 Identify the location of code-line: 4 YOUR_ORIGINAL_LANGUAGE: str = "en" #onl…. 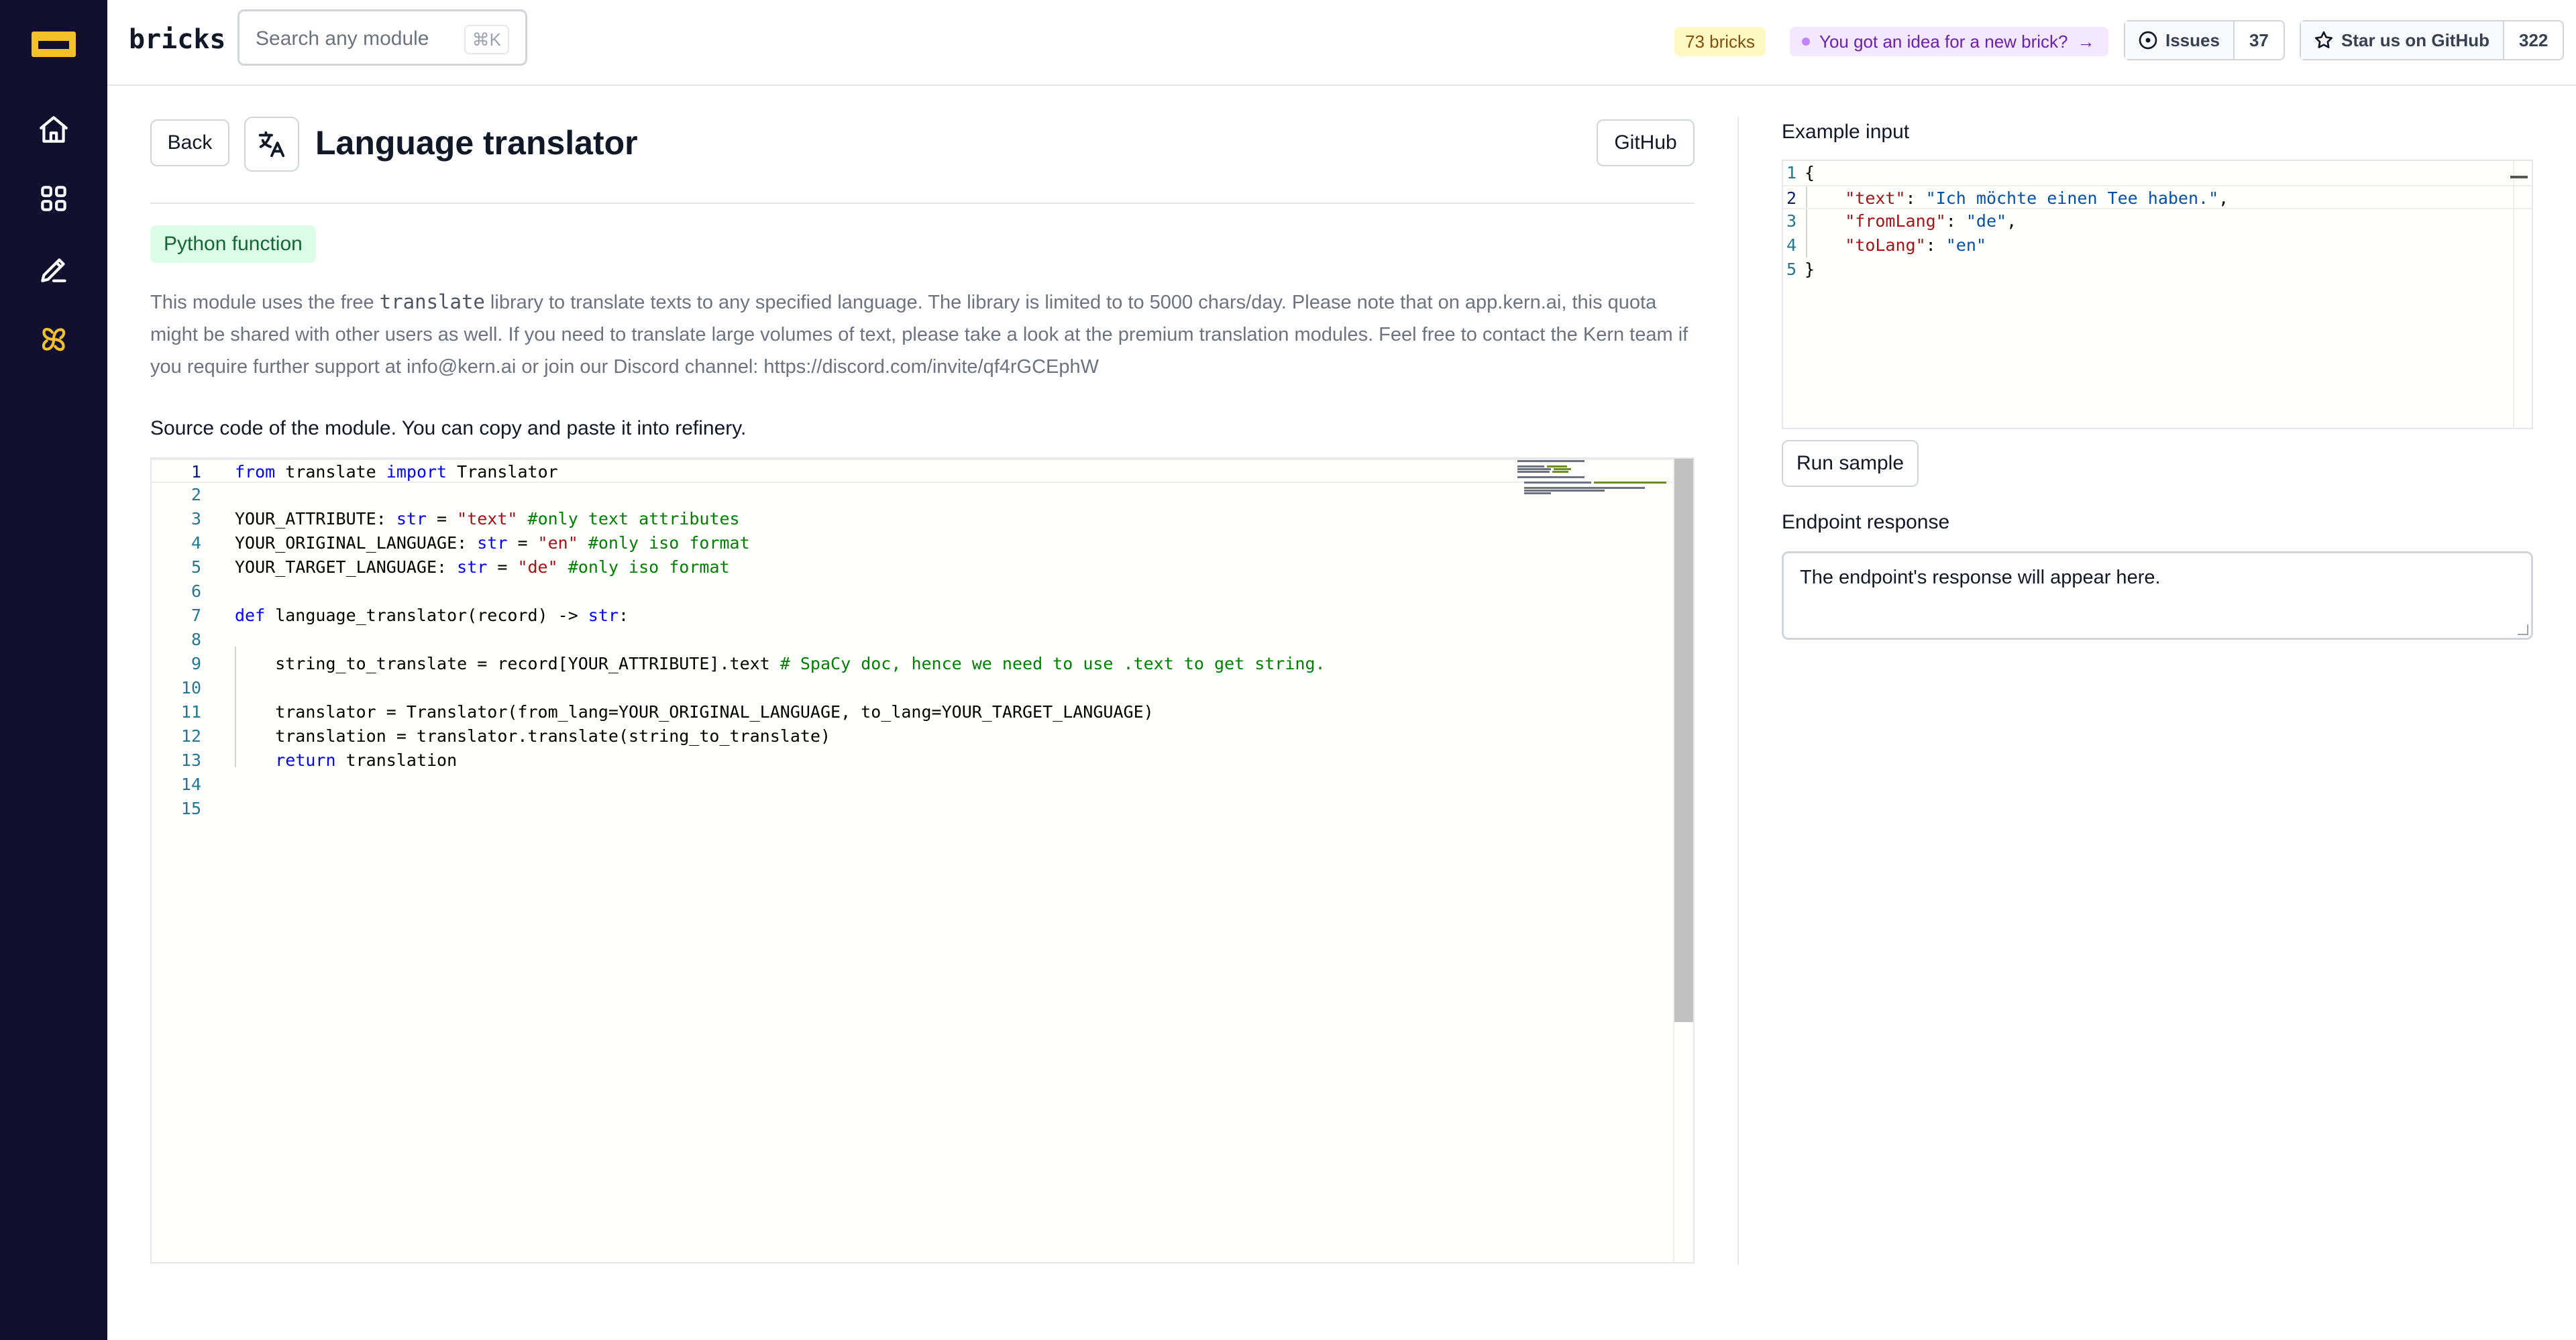
(922, 543).